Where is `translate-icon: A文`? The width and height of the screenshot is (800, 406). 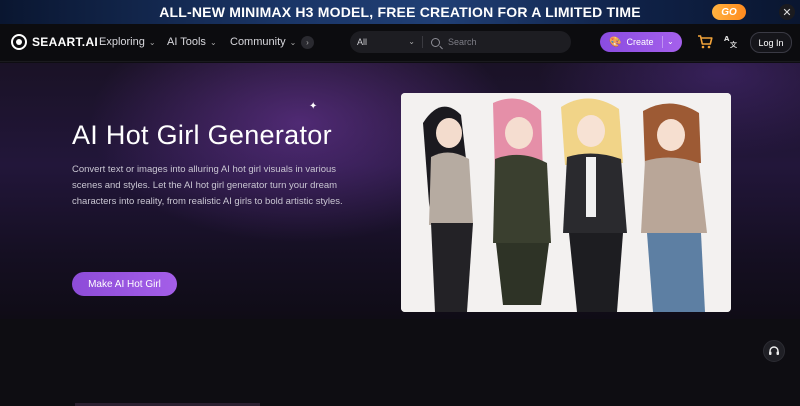 translate-icon: A文 is located at coordinates (731, 42).